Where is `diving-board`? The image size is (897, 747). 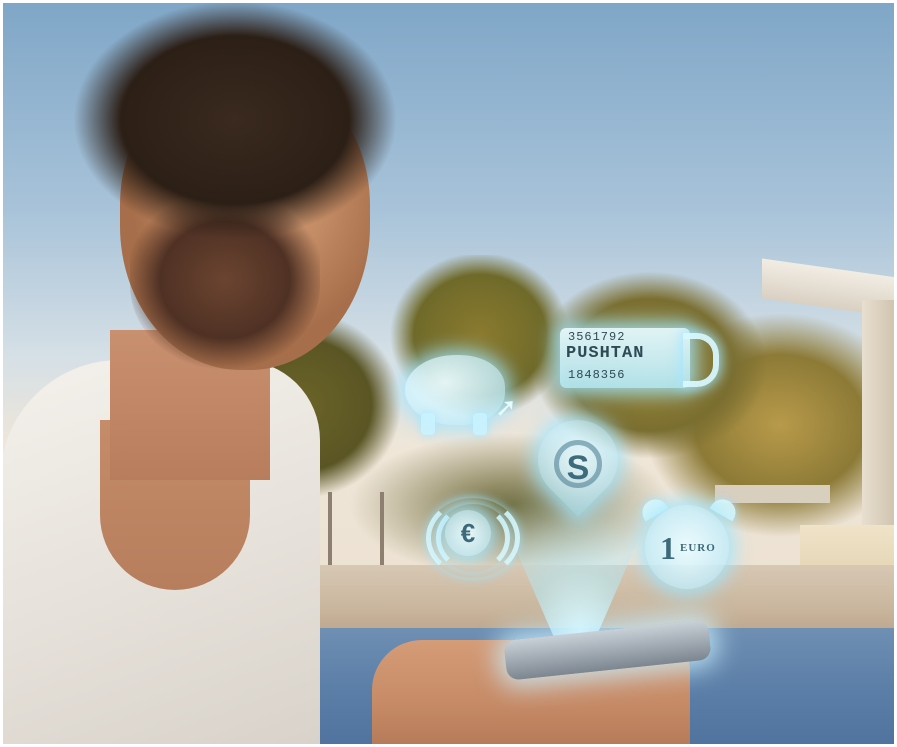
diving-board is located at coordinates (772, 494).